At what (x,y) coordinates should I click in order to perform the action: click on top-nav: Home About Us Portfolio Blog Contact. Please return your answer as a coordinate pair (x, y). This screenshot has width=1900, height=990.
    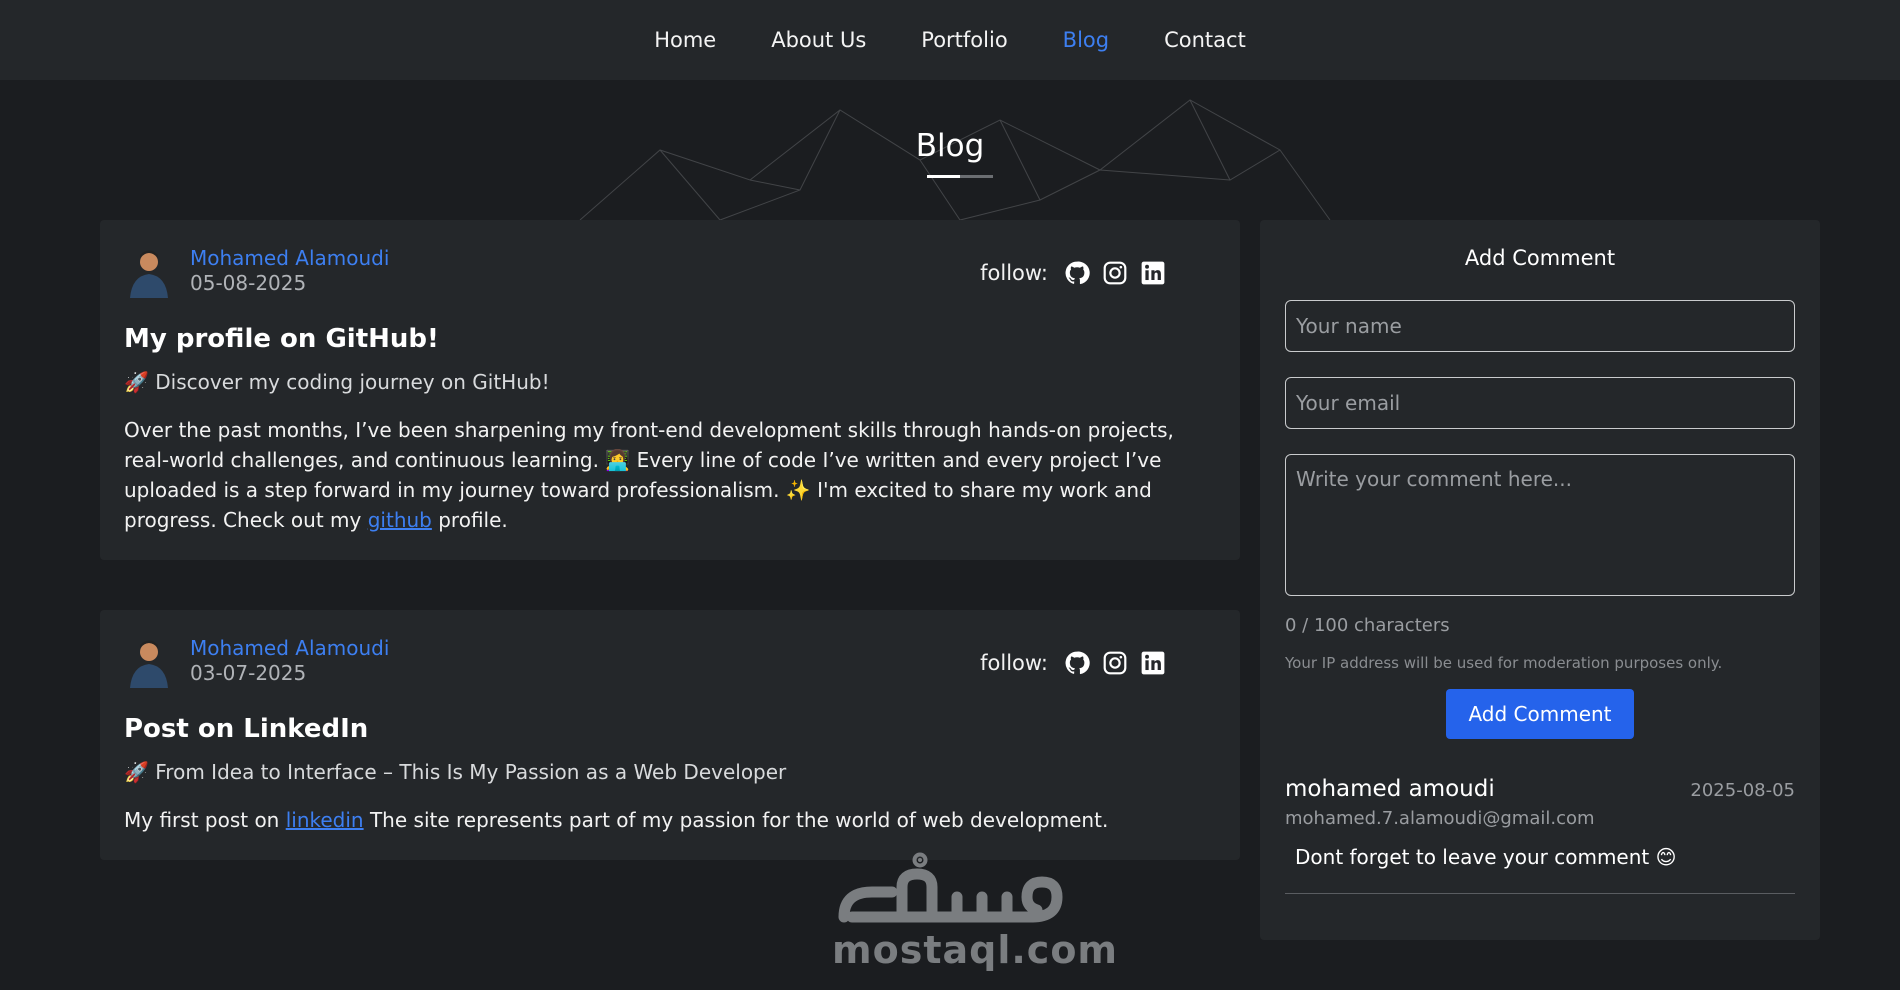
    Looking at the image, I should click on (950, 40).